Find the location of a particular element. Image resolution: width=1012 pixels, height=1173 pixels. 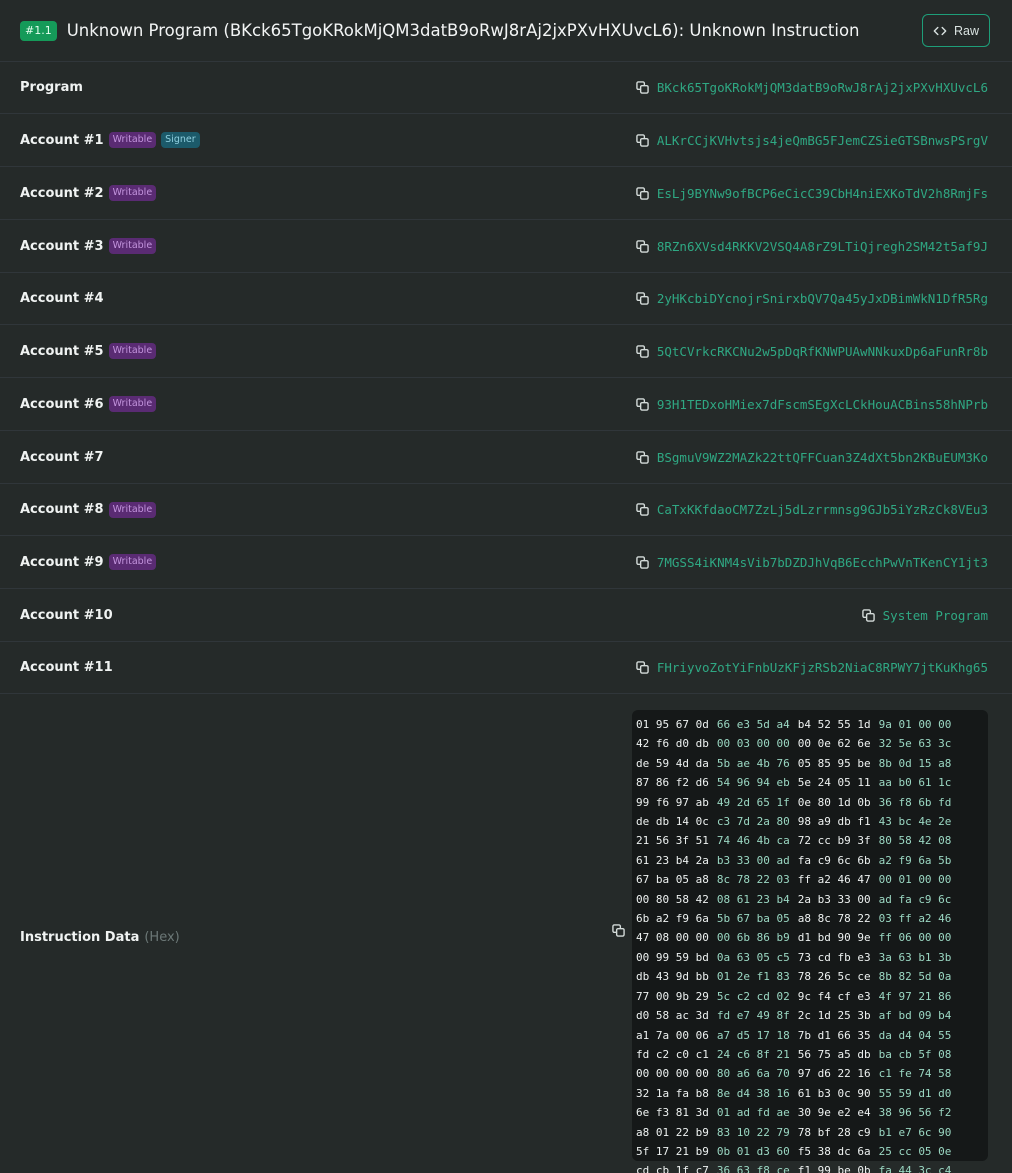

copy-data-button is located at coordinates (618, 931).